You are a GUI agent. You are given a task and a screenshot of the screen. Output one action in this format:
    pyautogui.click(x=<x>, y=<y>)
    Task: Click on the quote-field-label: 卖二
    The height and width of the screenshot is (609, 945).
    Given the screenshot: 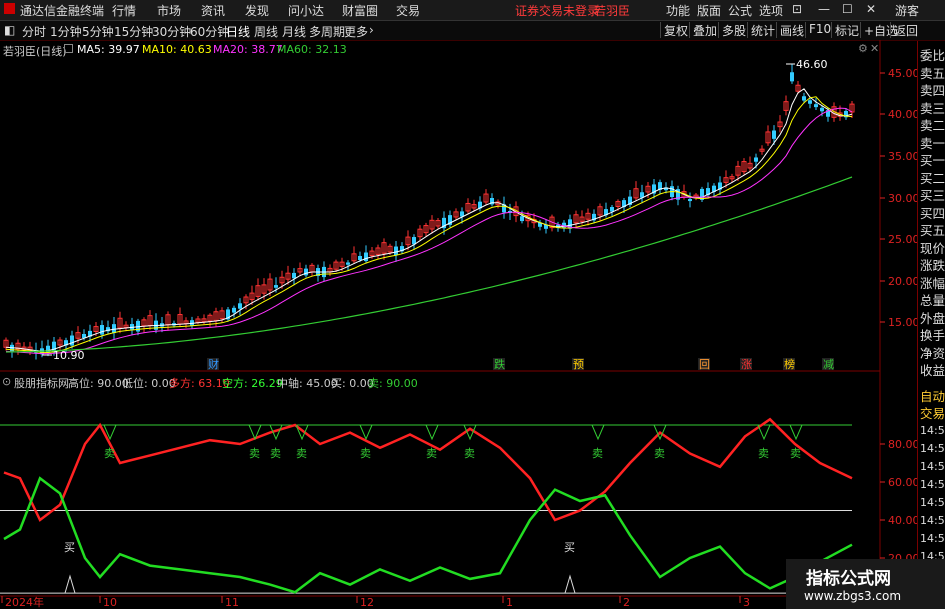 What is the action you would take?
    pyautogui.click(x=932, y=125)
    